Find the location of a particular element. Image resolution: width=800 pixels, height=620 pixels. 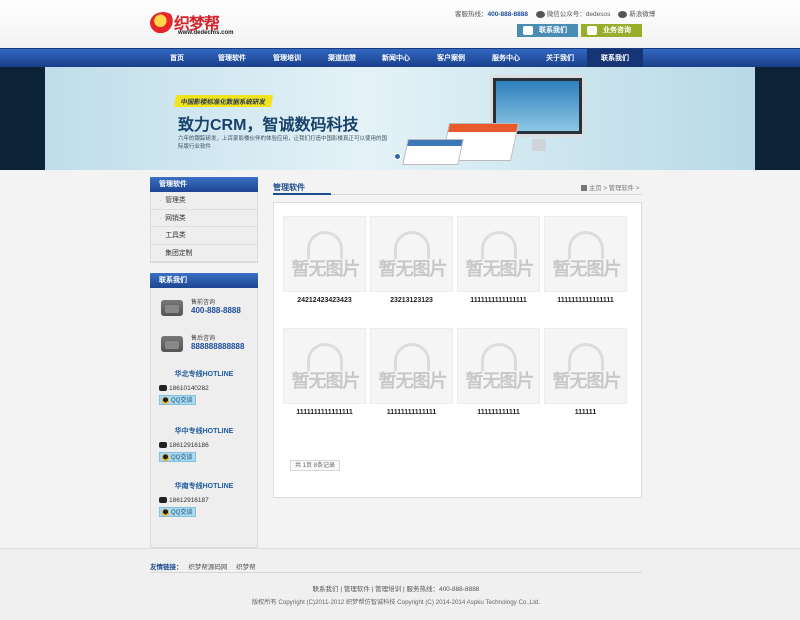

logo-url: www.dedecms.com is located at coordinates (206, 33).